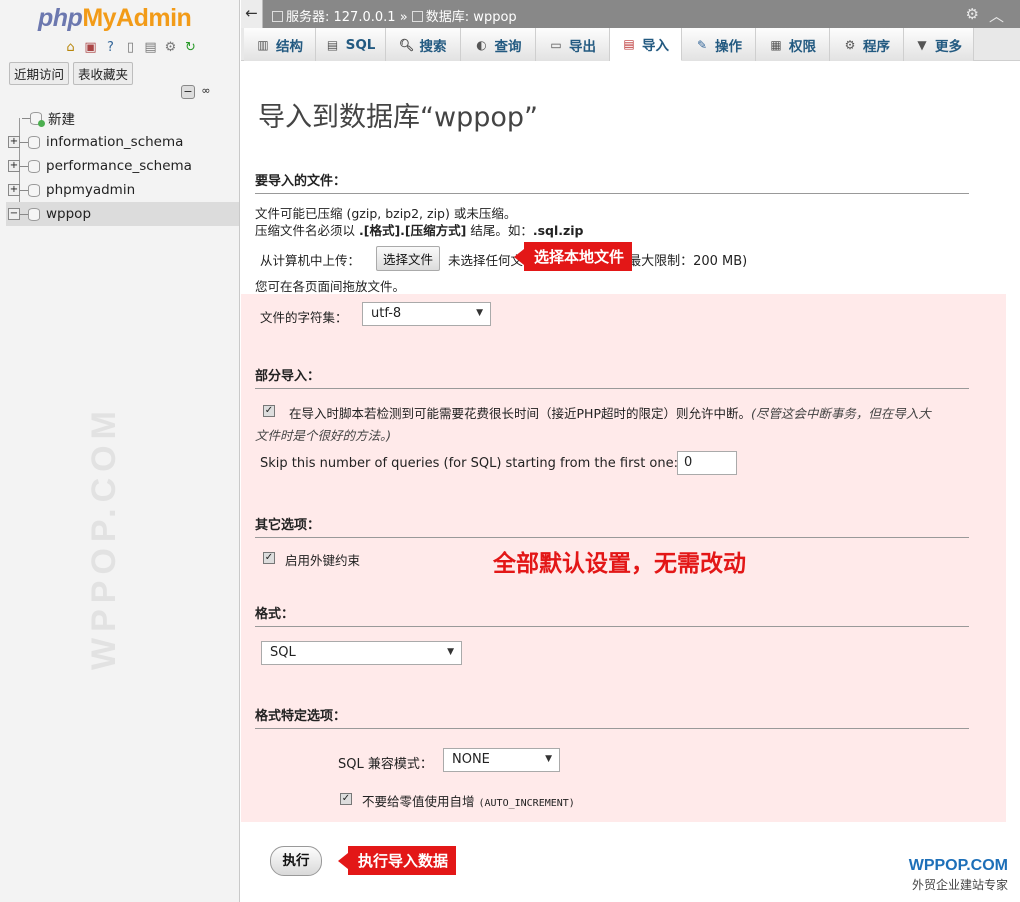 This screenshot has height=902, width=1020. Describe the element at coordinates (197, 92) in the screenshot. I see `tree-controls: − ∞` at that location.